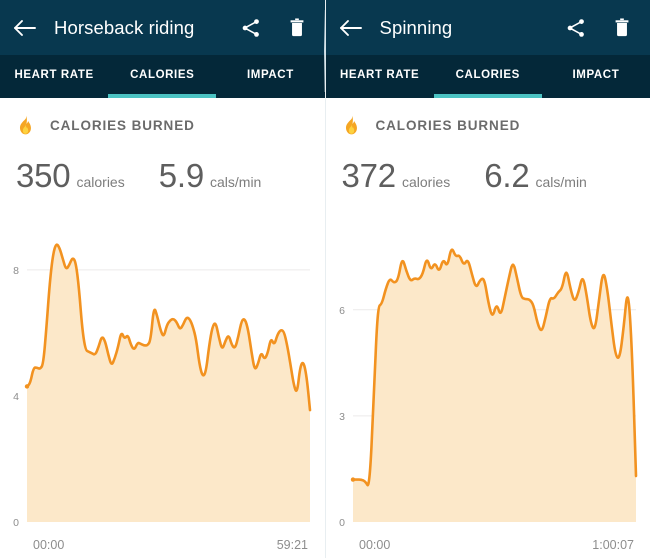 This screenshot has height=558, width=650. Describe the element at coordinates (181, 175) in the screenshot. I see `stat-value: 5.9` at that location.